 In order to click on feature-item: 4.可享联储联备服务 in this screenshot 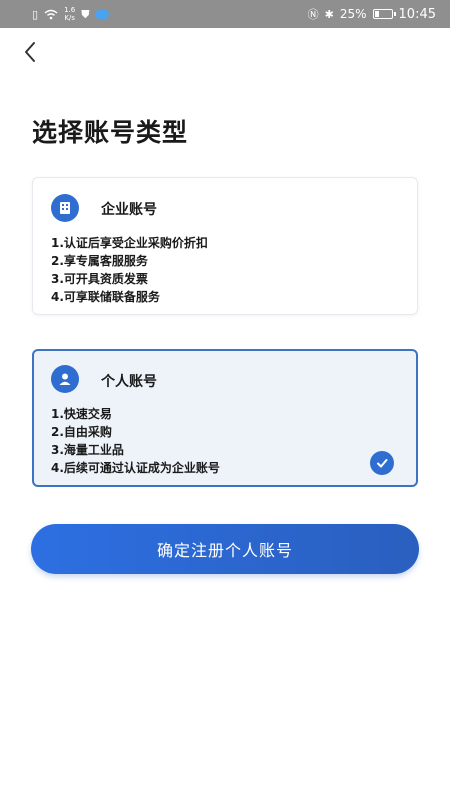, I will do `click(105, 297)`.